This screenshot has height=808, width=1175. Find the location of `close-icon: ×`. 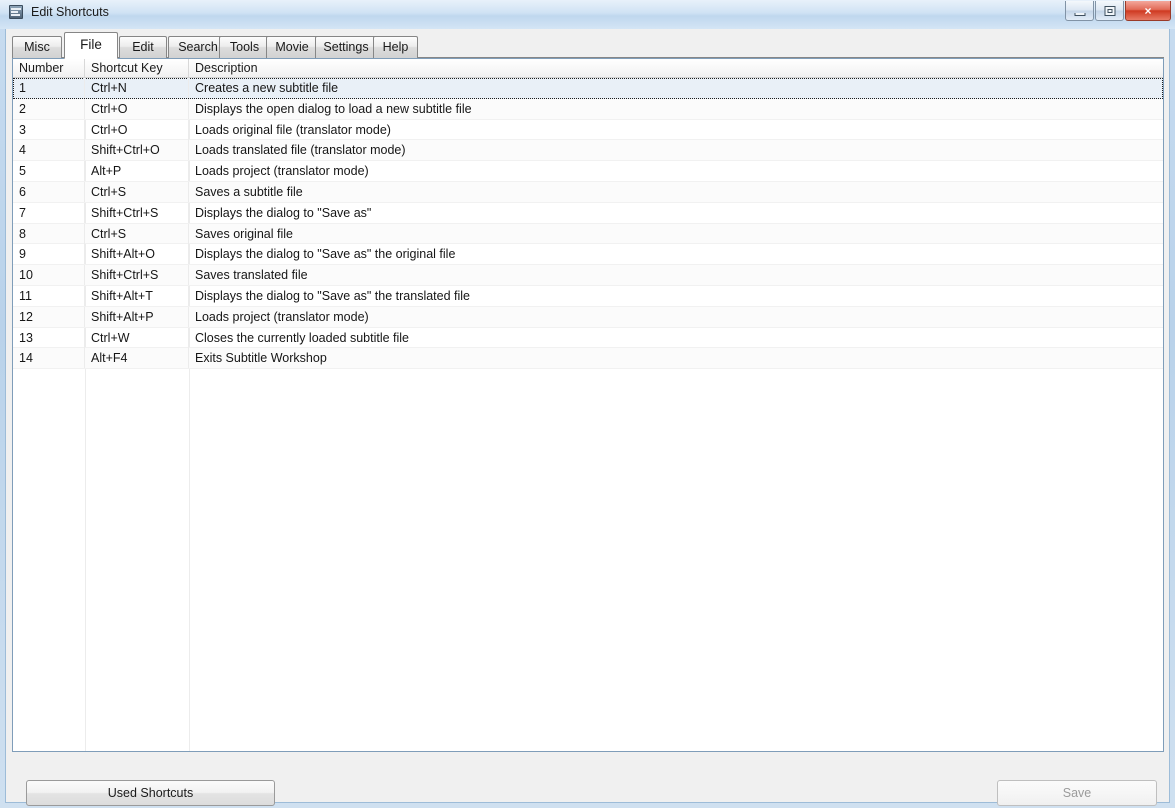

close-icon: × is located at coordinates (1148, 10).